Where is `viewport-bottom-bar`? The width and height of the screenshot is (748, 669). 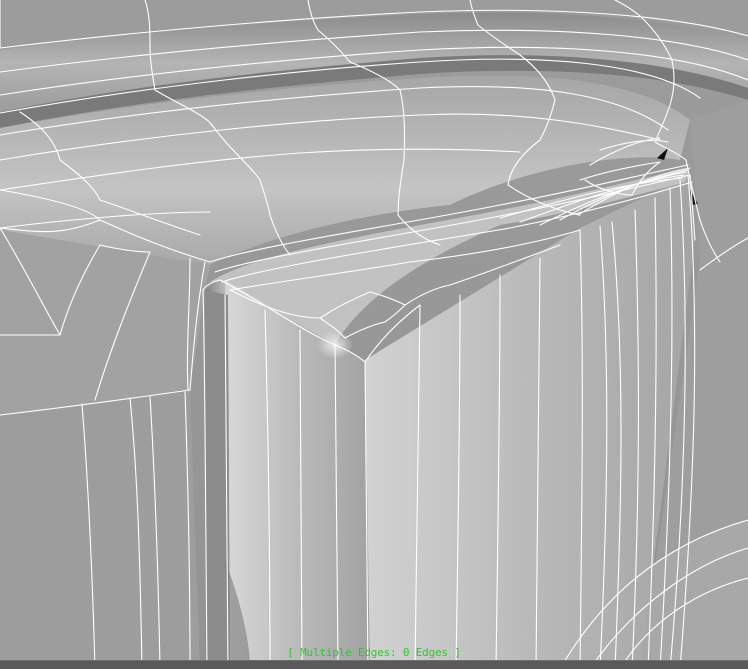
viewport-bottom-bar is located at coordinates (374, 664).